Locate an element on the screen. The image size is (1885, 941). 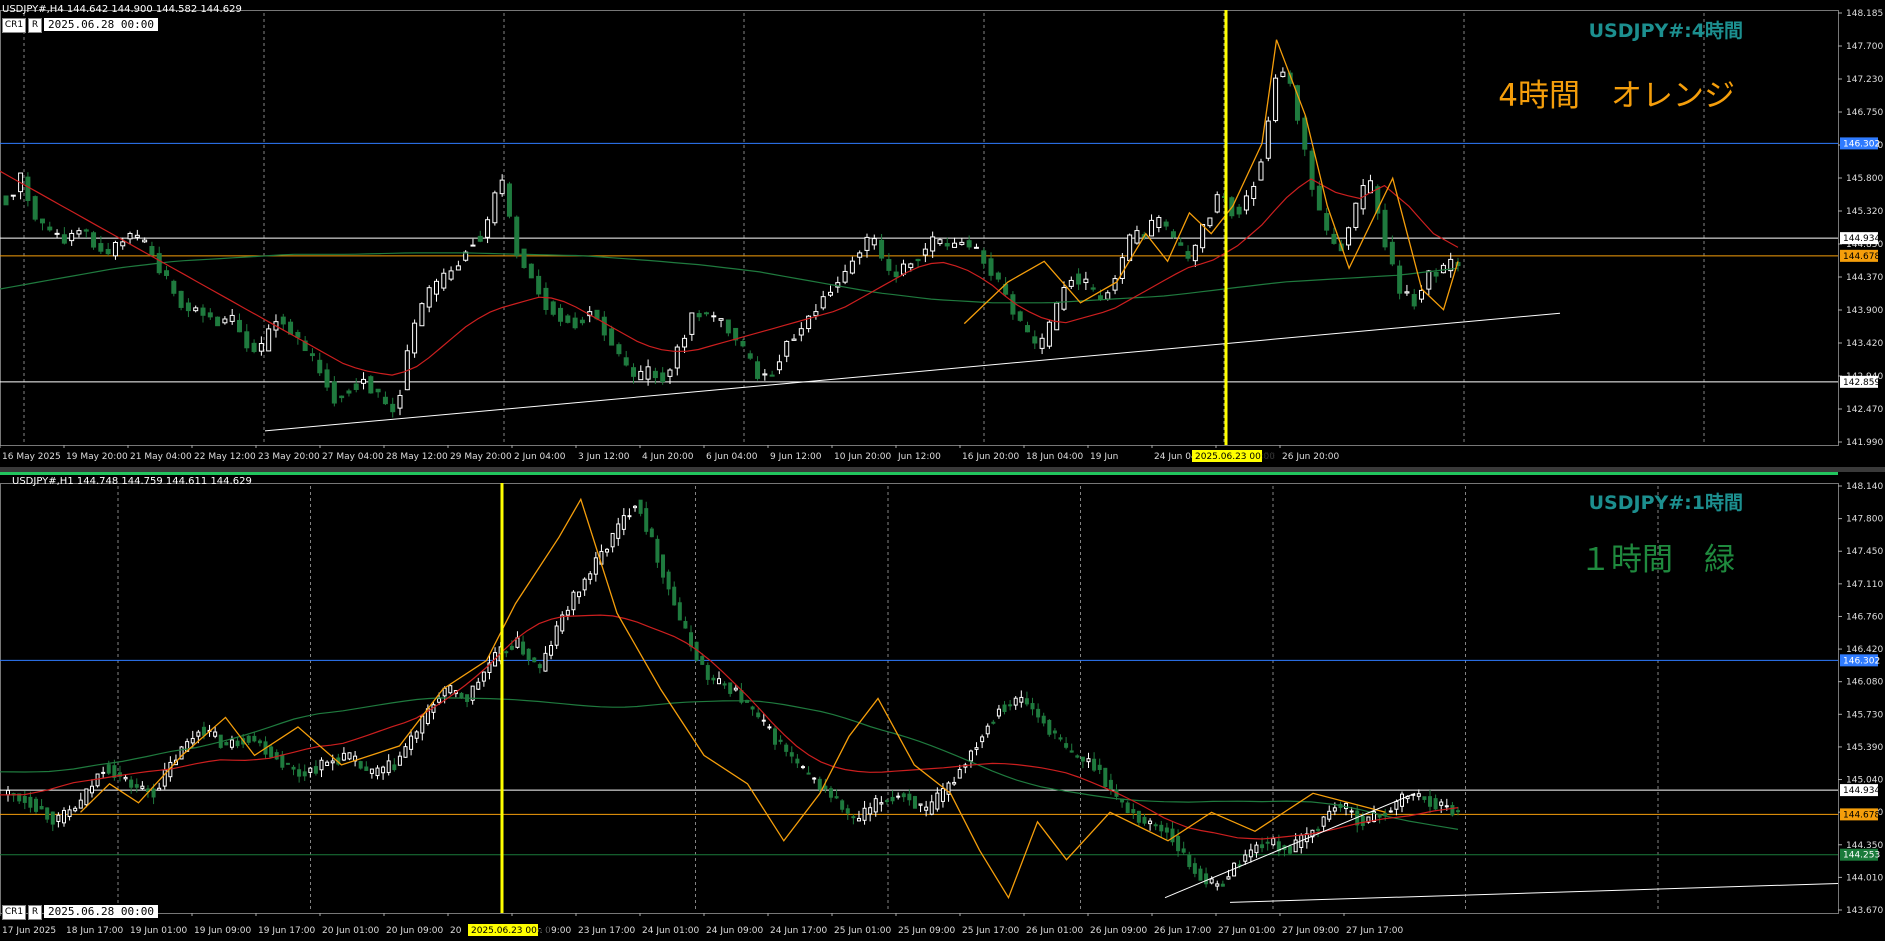
price-tick-label: 144.370 is located at coordinates (1864, 278).